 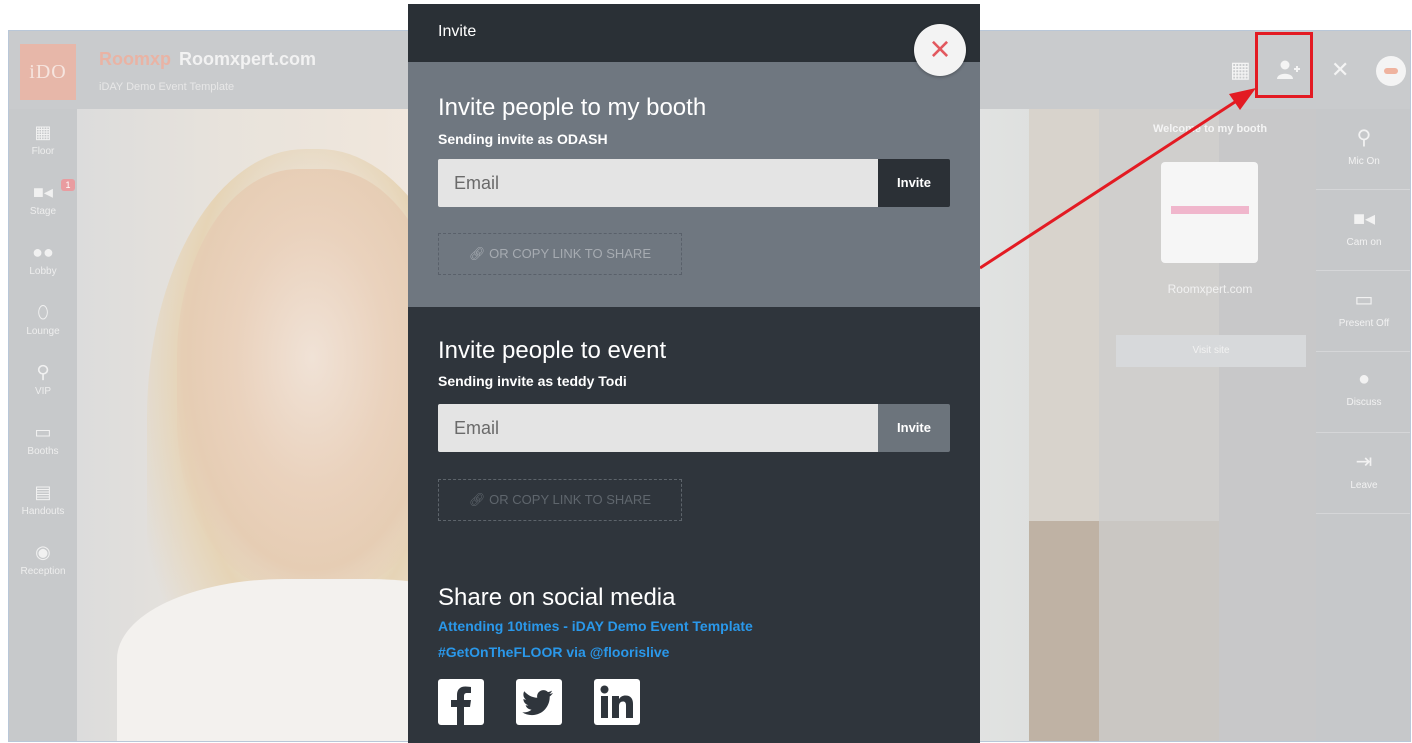 I want to click on sidebar-item-stage: ■◂ 1 Stage, so click(x=43, y=207).